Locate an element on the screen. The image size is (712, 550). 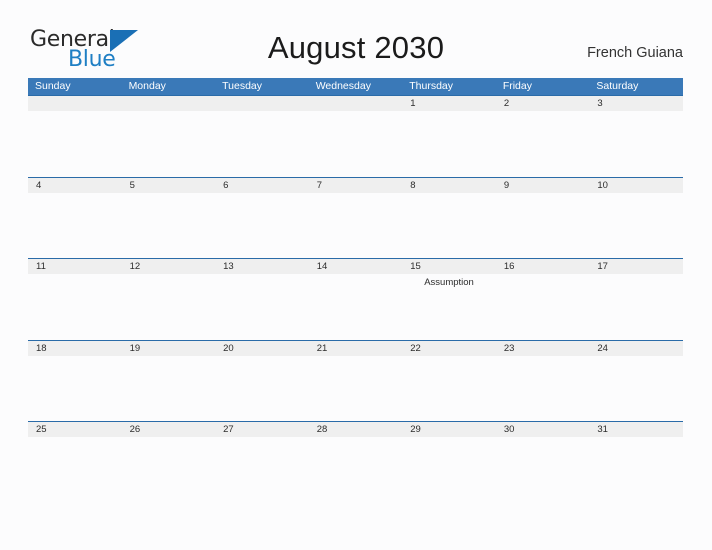
day-number: 1 is located at coordinates (449, 103).